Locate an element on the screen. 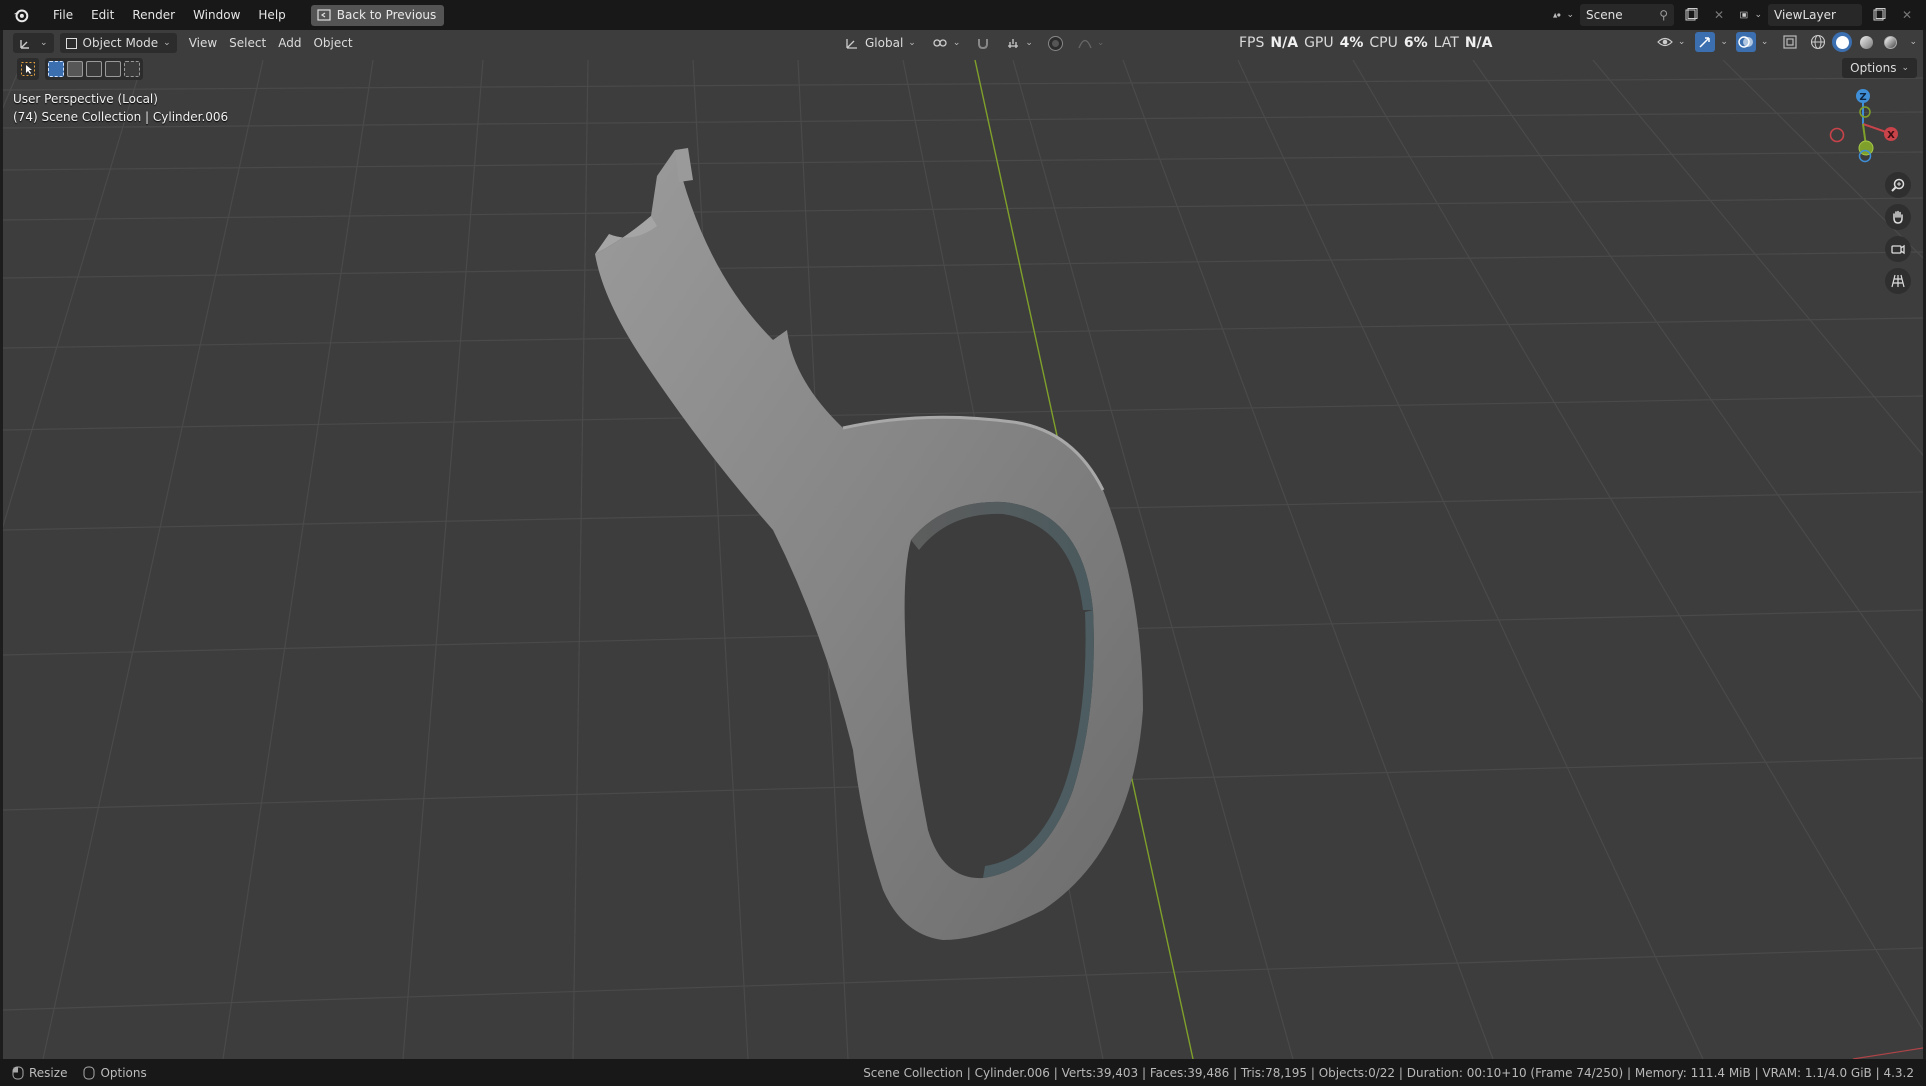  x-axis-line is located at coordinates (1887, 1053).